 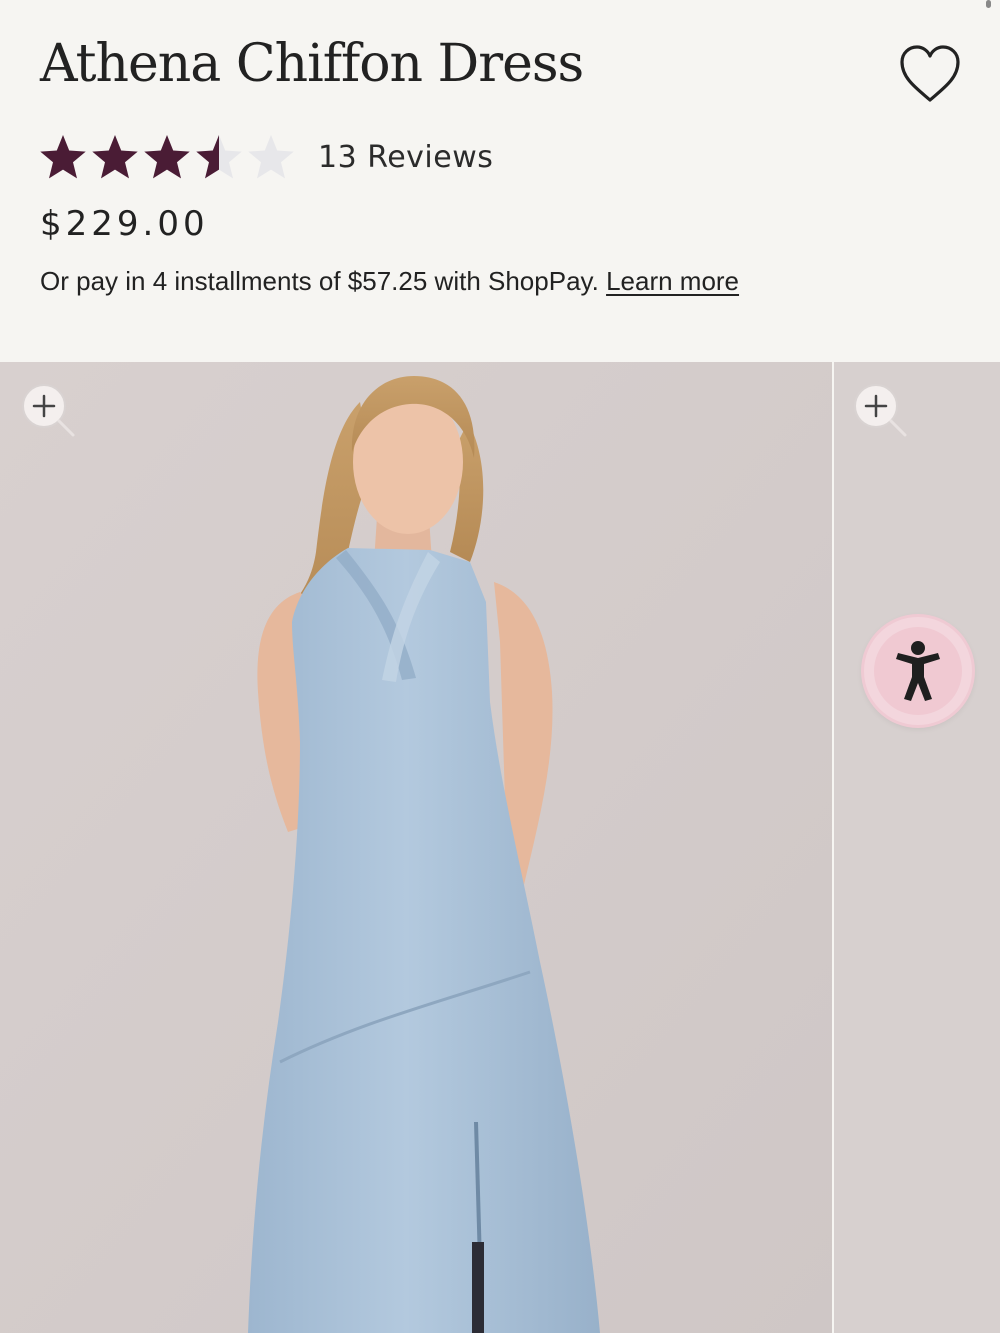 I want to click on scrollbar-thumb, so click(x=988, y=4).